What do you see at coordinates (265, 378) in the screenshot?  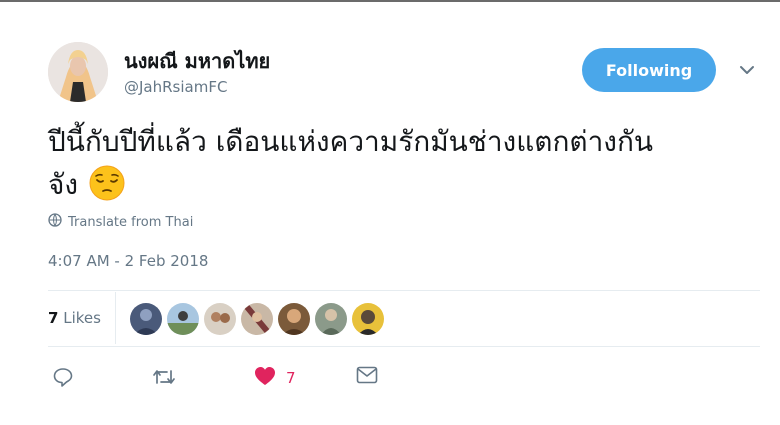 I see `heart-icon` at bounding box center [265, 378].